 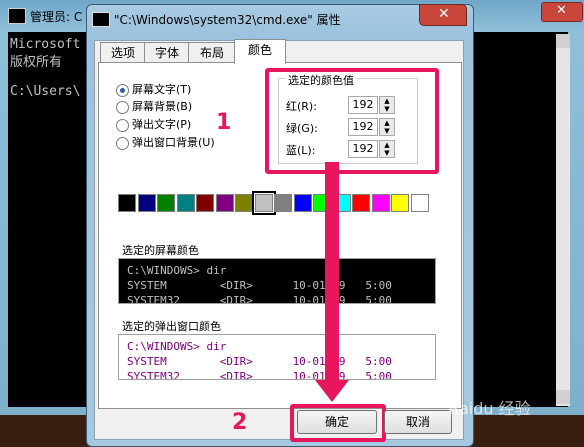 I want to click on cancel-button: 取消, so click(x=418, y=422).